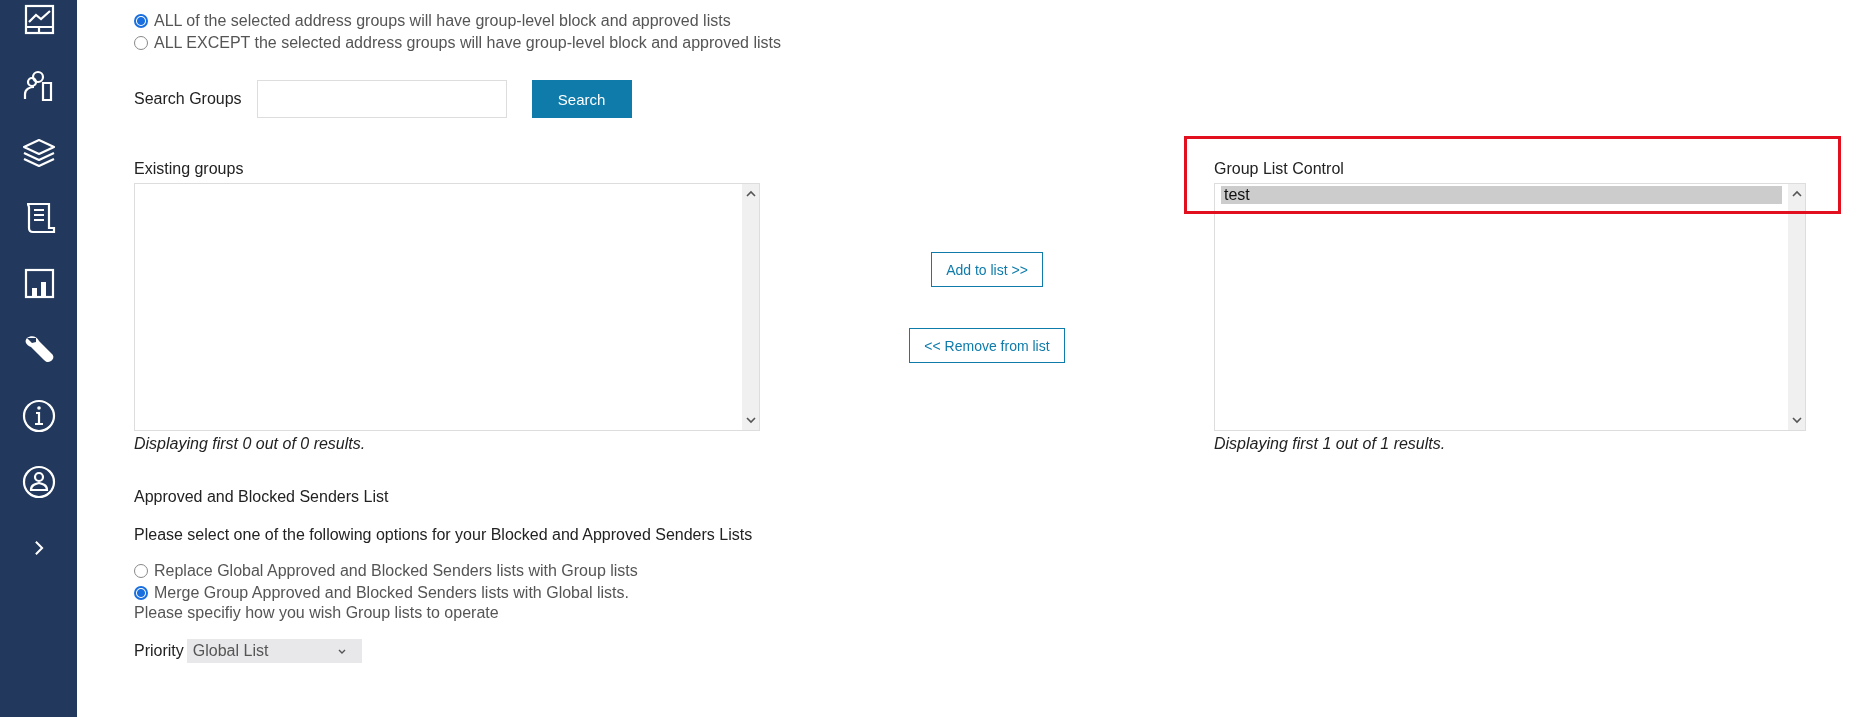 The image size is (1858, 717). I want to click on list-label: Group List Control, so click(1279, 169).